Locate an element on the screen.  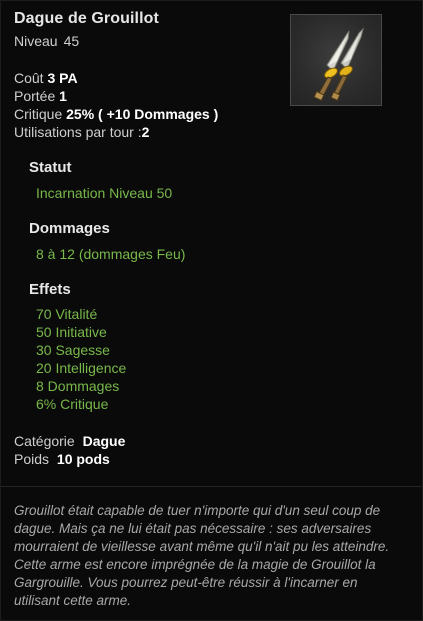
stat-label: Coût is located at coordinates (29, 78).